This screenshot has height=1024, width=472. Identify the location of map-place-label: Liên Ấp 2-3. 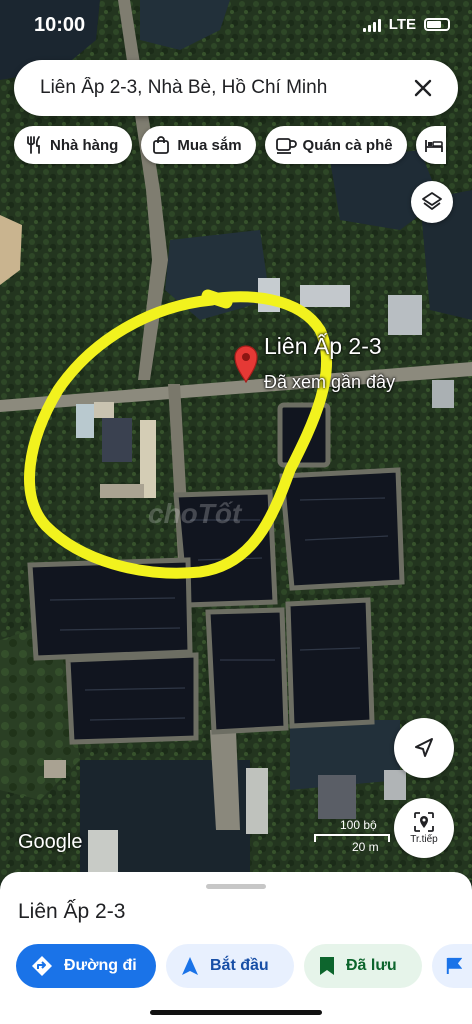
(323, 346).